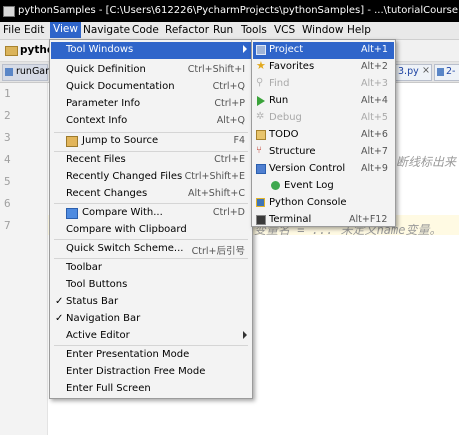 Image resolution: width=459 pixels, height=435 pixels. I want to click on menu-window: Window, so click(322, 30).